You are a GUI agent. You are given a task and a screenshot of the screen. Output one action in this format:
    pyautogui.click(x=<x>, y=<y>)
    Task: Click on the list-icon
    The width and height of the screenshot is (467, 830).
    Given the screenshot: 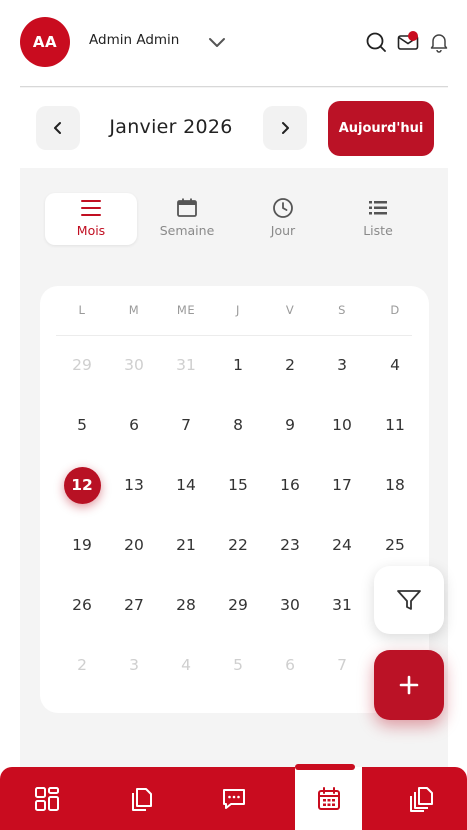 What is the action you would take?
    pyautogui.click(x=378, y=208)
    